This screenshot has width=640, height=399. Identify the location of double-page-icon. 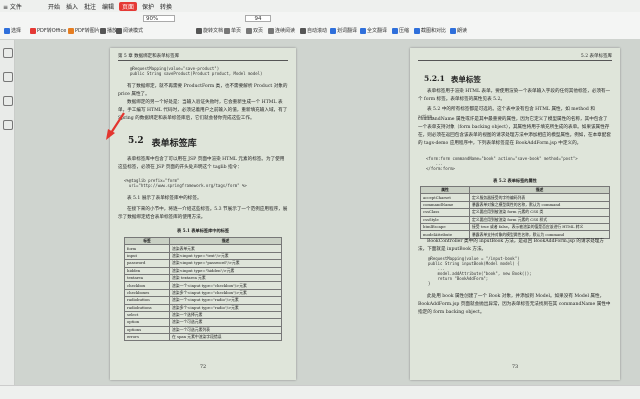
(249, 30).